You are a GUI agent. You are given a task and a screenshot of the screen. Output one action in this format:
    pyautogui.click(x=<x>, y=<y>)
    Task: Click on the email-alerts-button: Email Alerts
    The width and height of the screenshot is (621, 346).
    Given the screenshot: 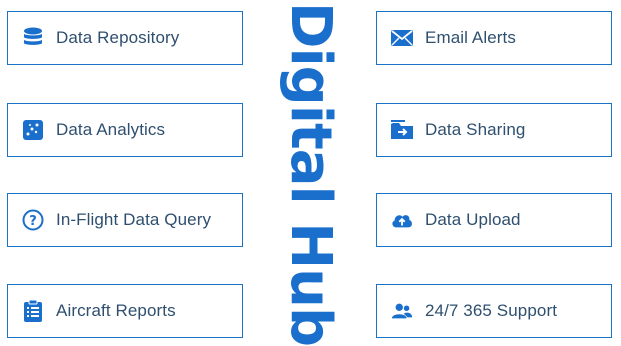 What is the action you would take?
    pyautogui.click(x=494, y=38)
    